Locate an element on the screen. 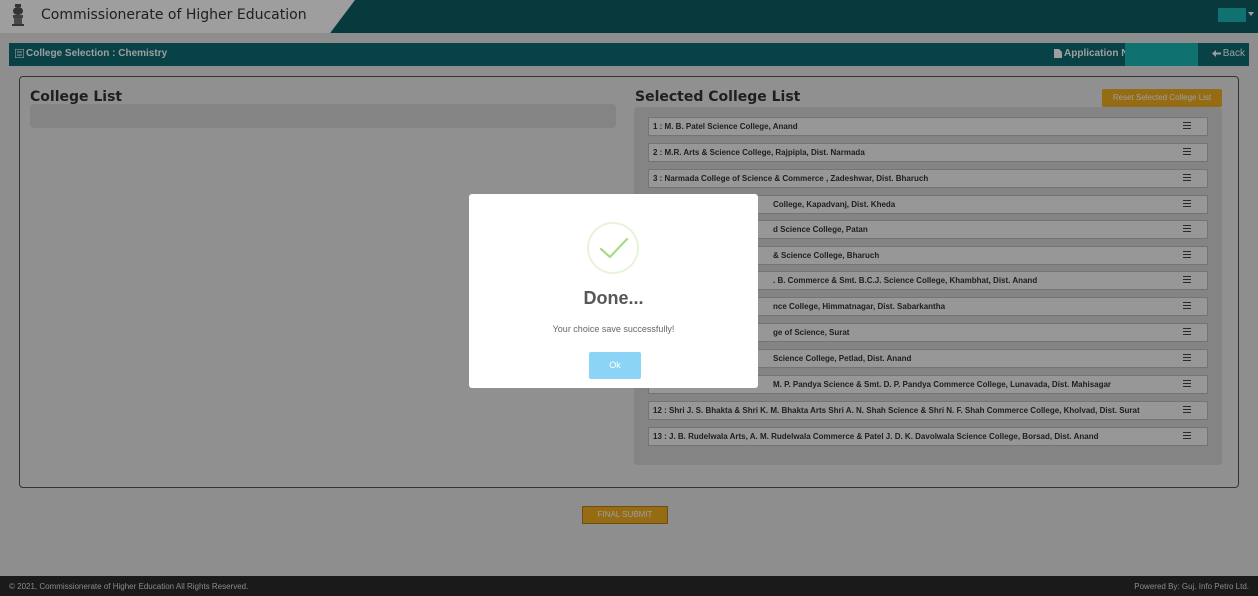 This screenshot has width=1258, height=596. ok-button: Ok is located at coordinates (615, 365).